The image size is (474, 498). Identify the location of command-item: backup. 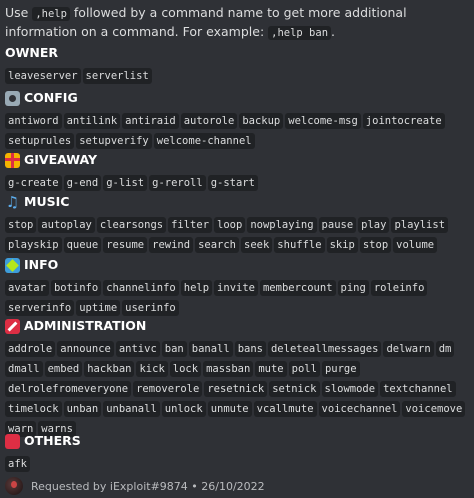
(261, 121).